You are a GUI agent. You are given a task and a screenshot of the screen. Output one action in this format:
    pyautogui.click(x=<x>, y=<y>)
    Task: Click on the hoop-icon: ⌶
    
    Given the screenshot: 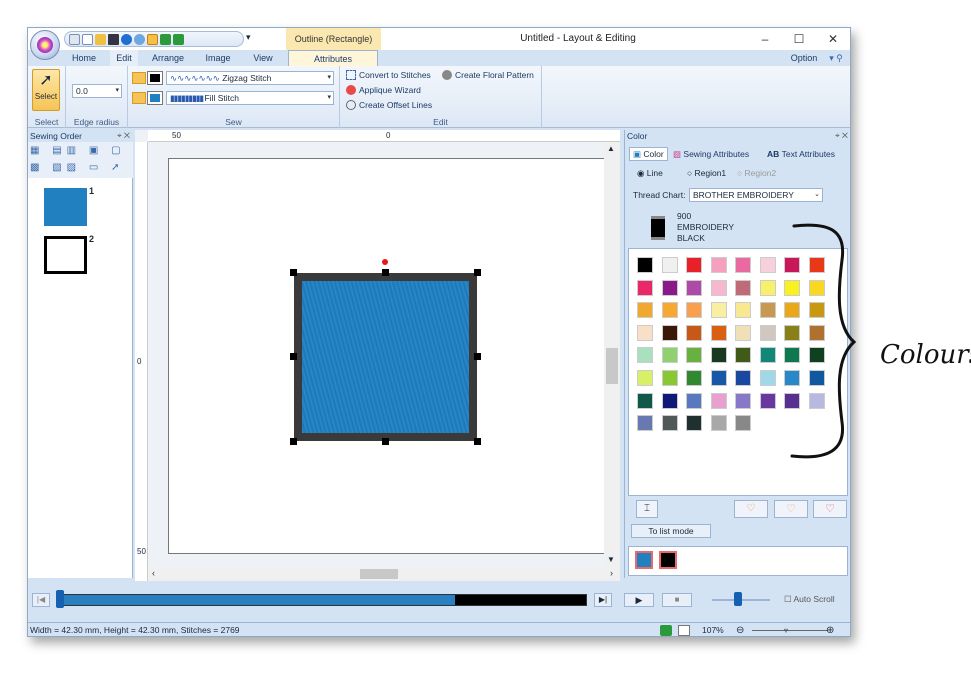 What is the action you would take?
    pyautogui.click(x=647, y=509)
    